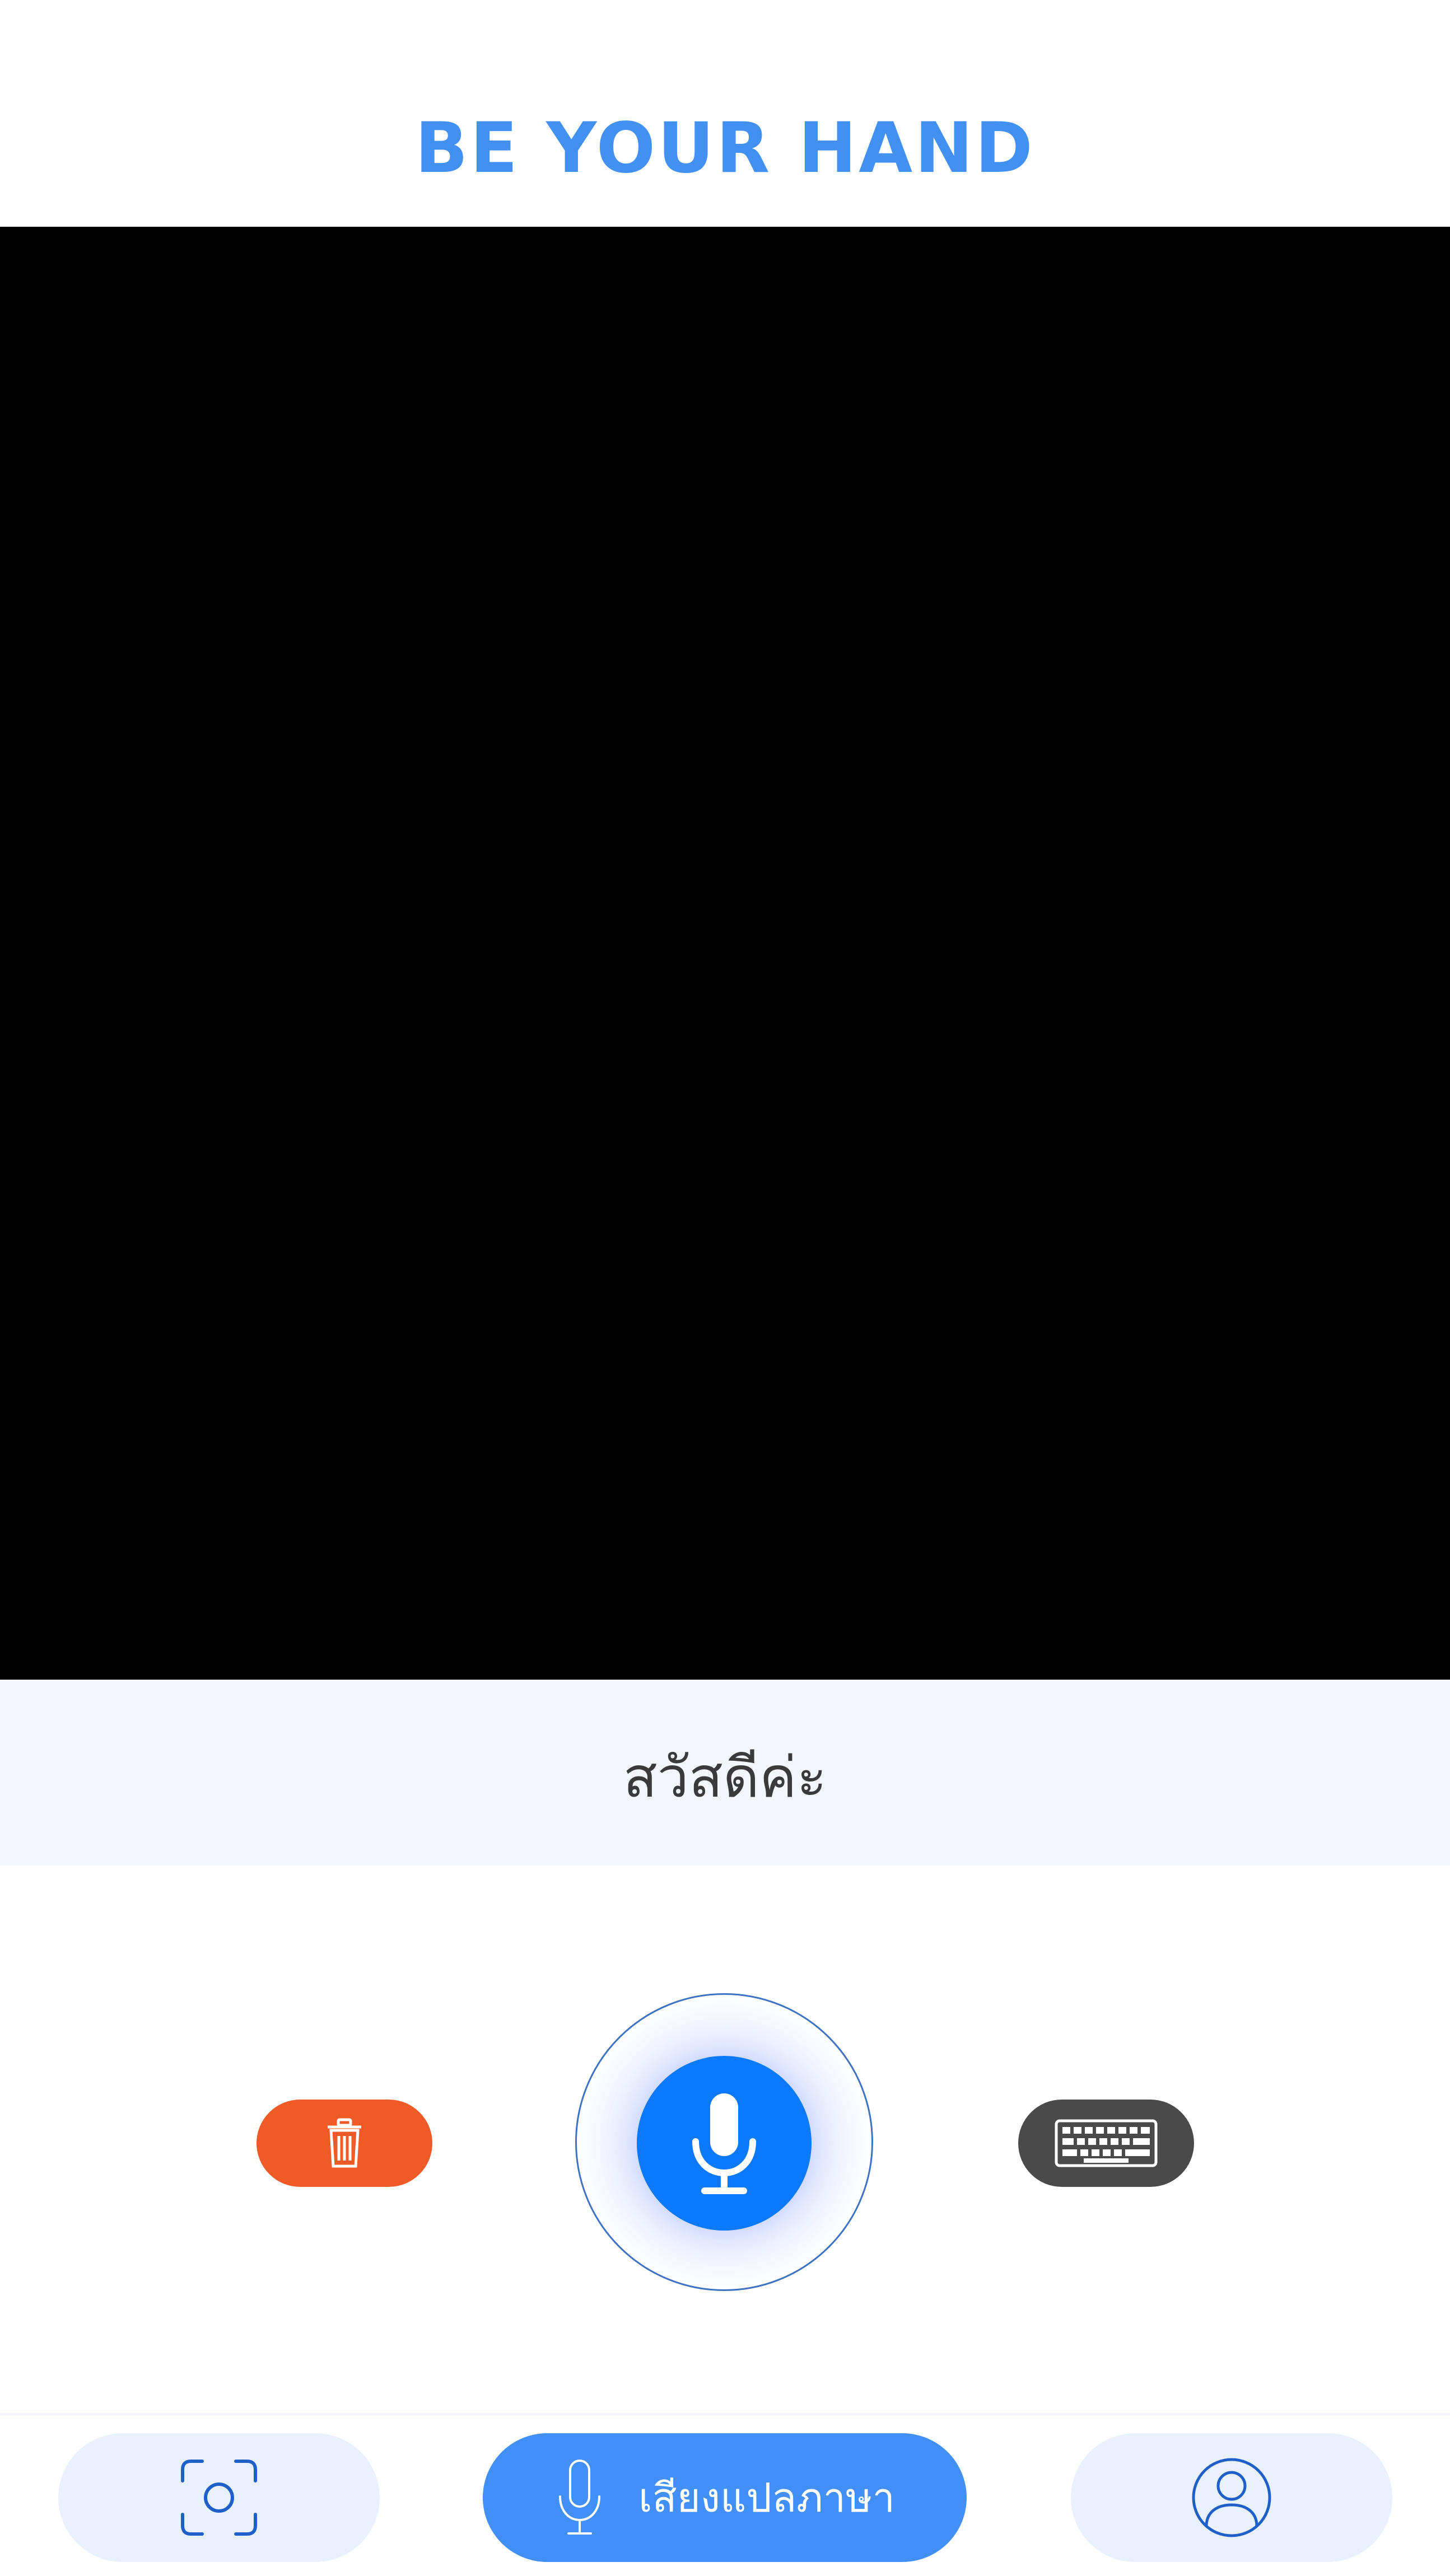 The image size is (1450, 2576). I want to click on nav-camera-tab, so click(219, 2497).